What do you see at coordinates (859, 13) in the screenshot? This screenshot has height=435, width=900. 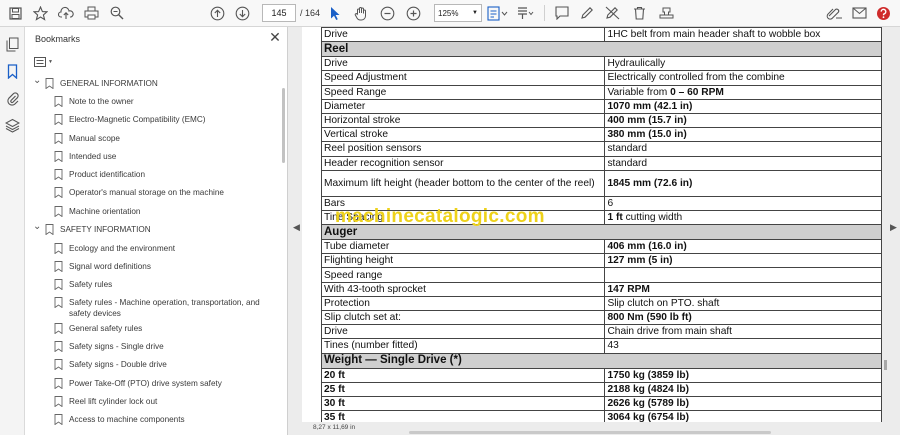 I see `mail-icon` at bounding box center [859, 13].